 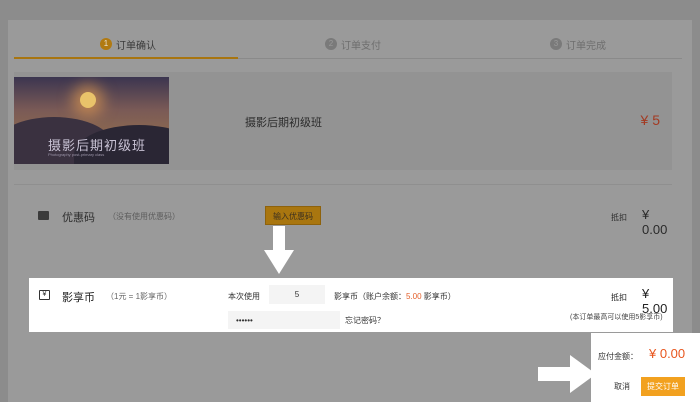 What do you see at coordinates (331, 44) in the screenshot?
I see `step-number: 2` at bounding box center [331, 44].